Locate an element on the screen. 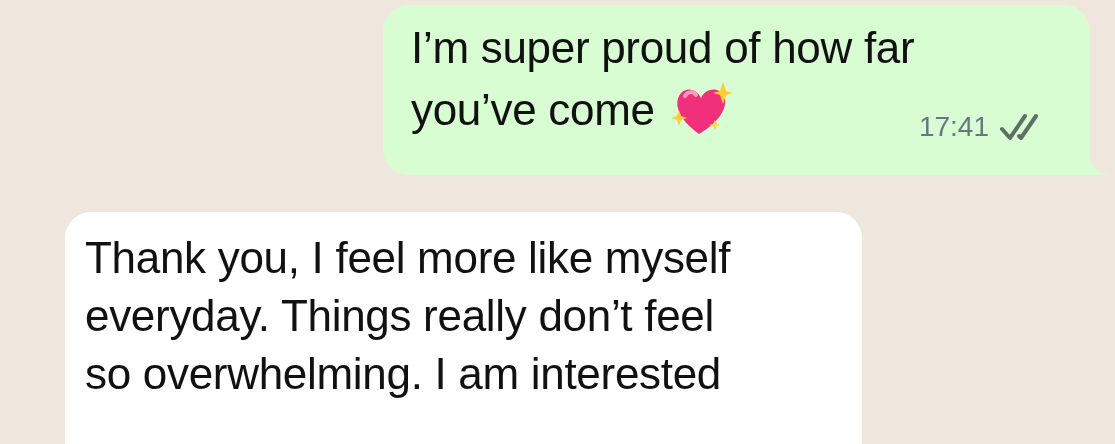 The image size is (1115, 444). message-text: you’ve come is located at coordinates (533, 110).